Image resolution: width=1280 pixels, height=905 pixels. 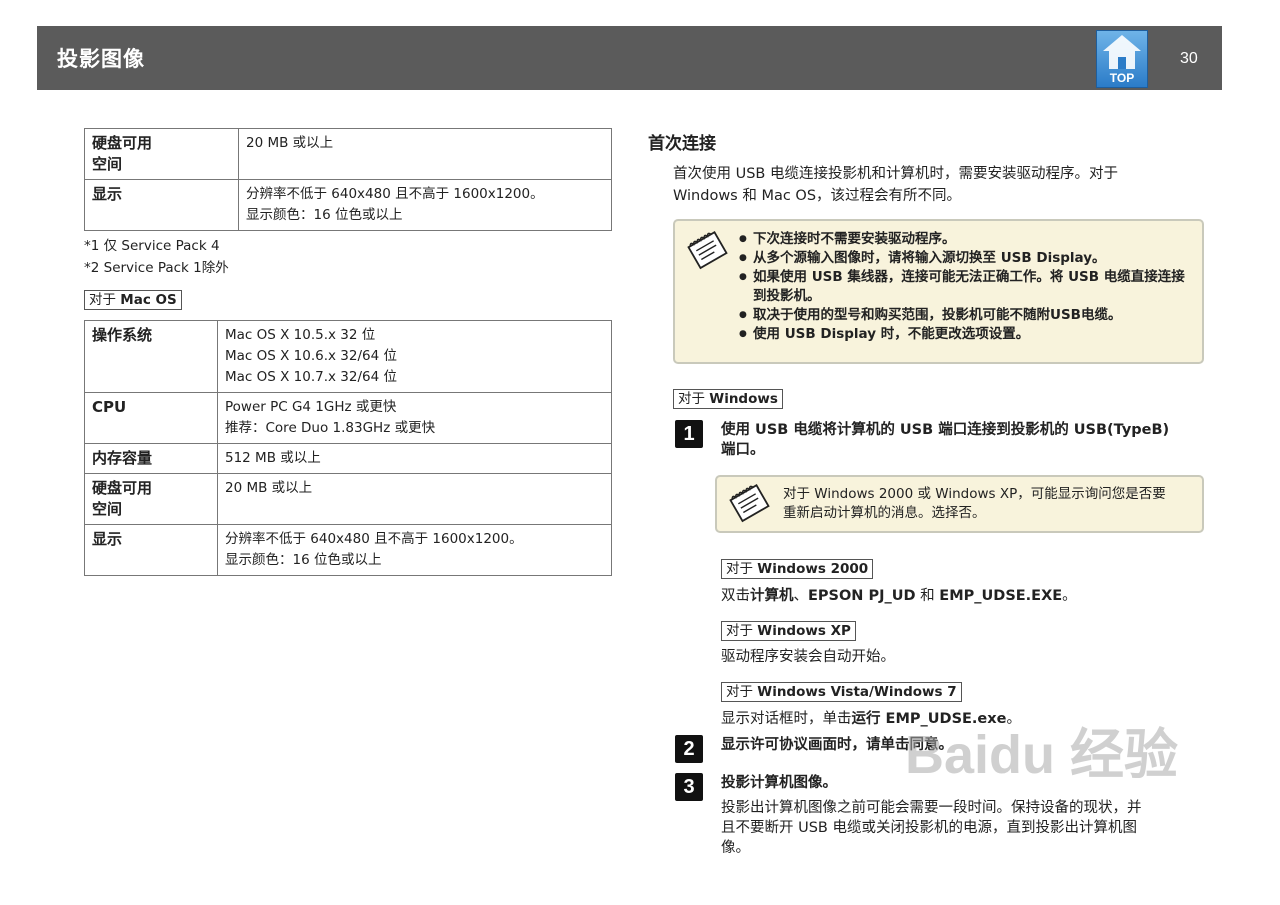 I want to click on tag-windows-vista-7: 对于 Windows Vista/Windows 7, so click(x=841, y=692).